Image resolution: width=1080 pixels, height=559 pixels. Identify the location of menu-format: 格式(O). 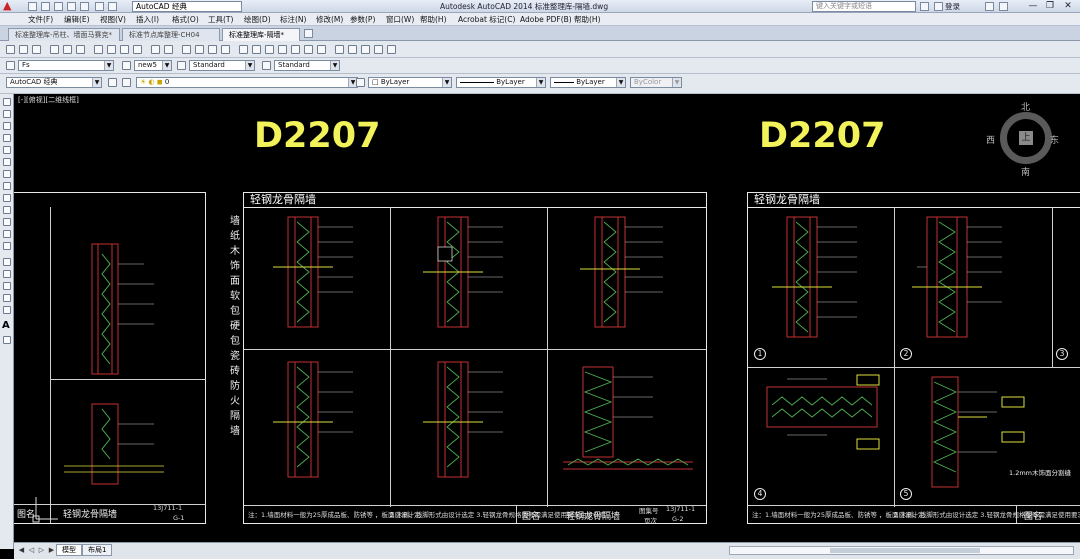
(185, 19).